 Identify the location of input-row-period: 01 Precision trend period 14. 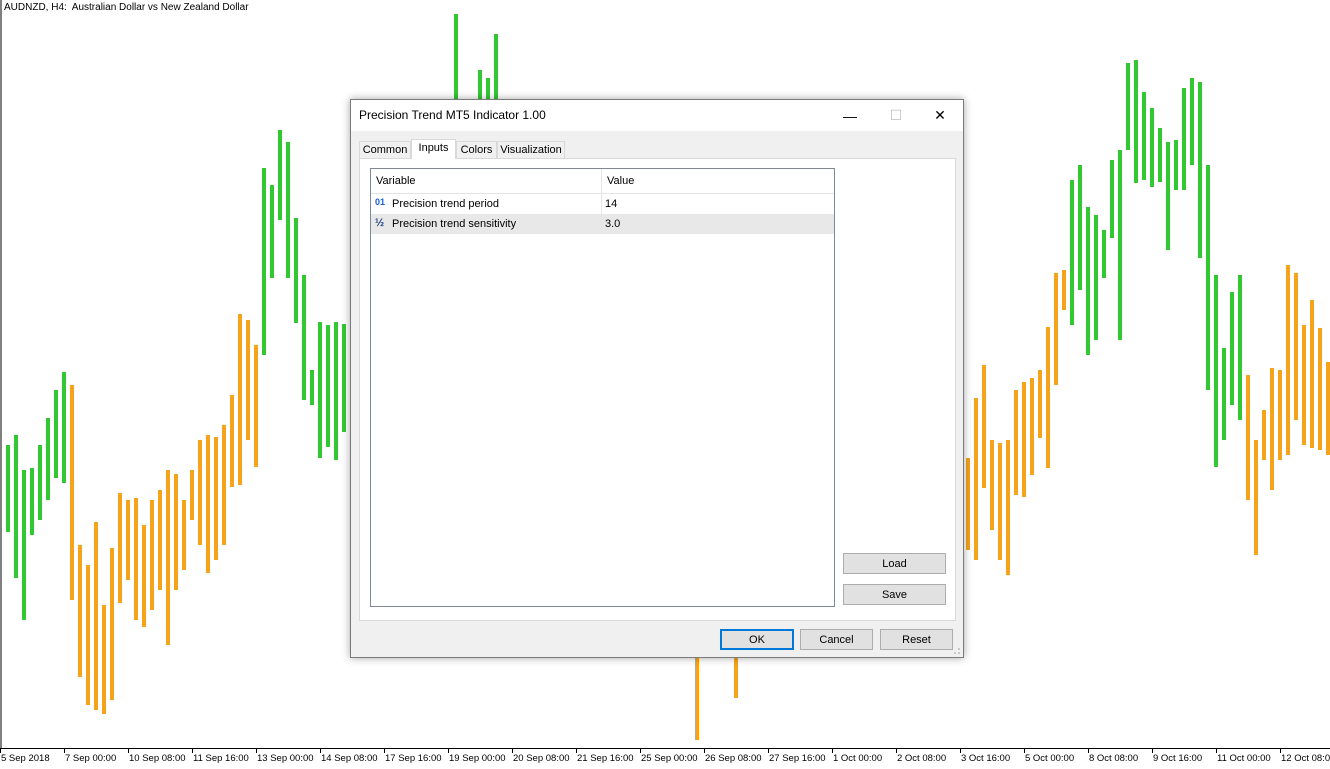
(602, 204).